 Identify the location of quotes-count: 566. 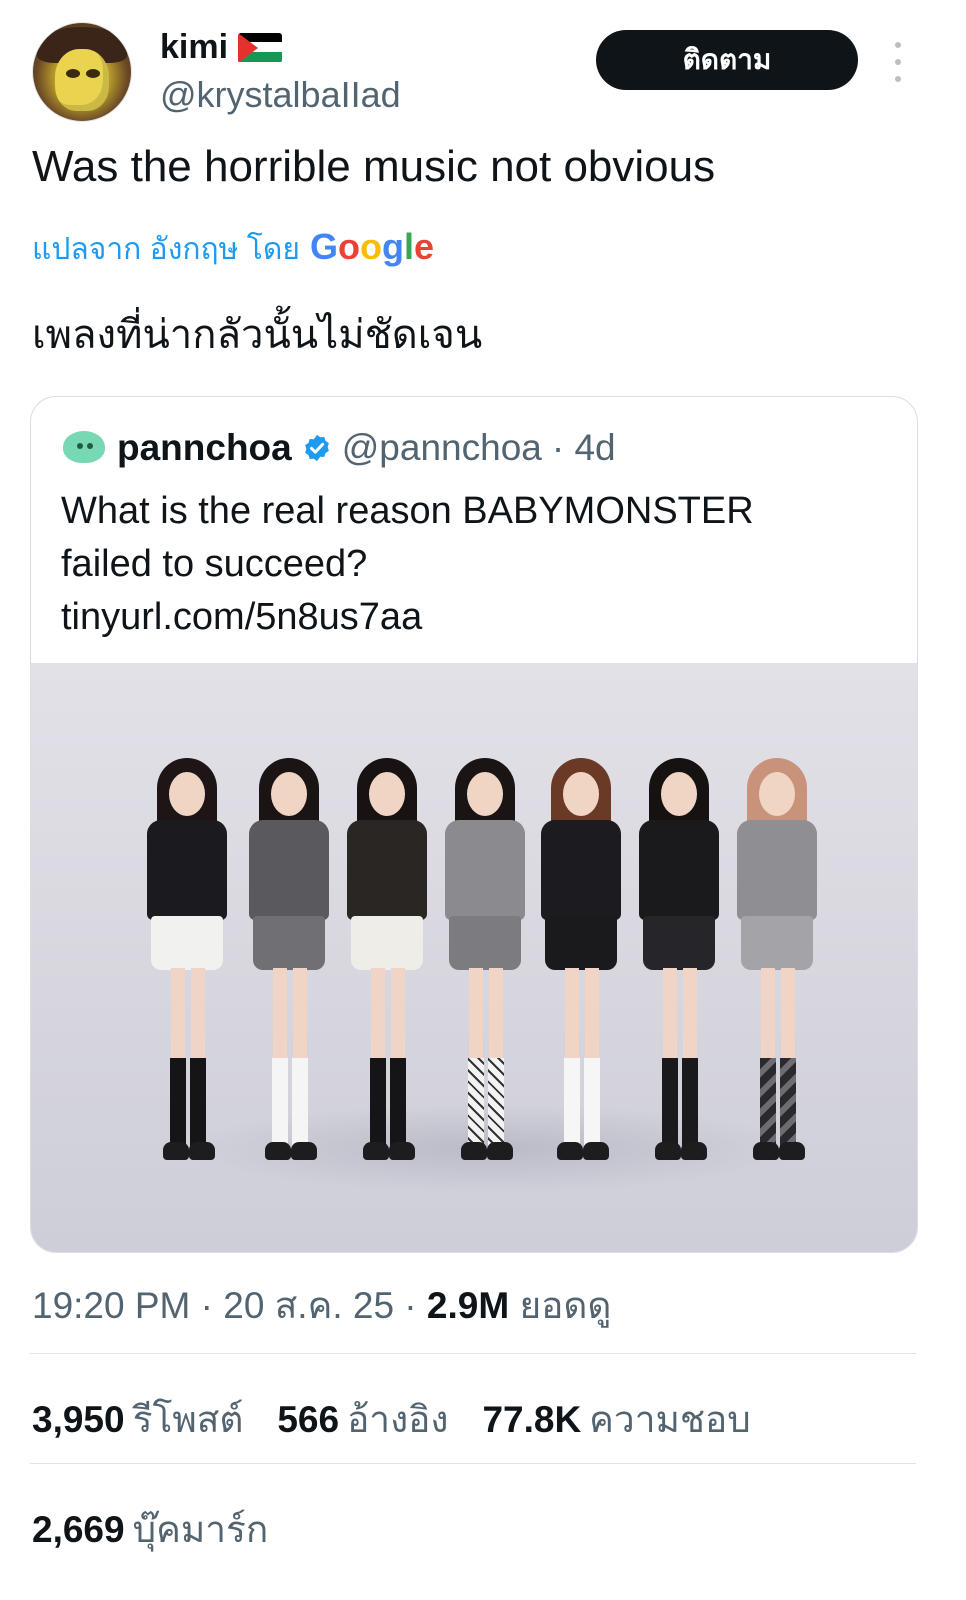
(308, 1419).